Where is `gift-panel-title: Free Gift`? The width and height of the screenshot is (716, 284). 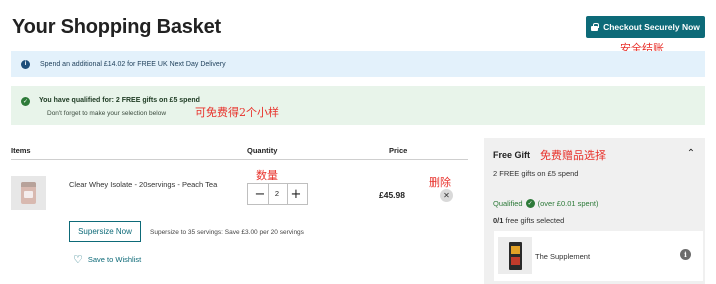 gift-panel-title: Free Gift is located at coordinates (512, 155).